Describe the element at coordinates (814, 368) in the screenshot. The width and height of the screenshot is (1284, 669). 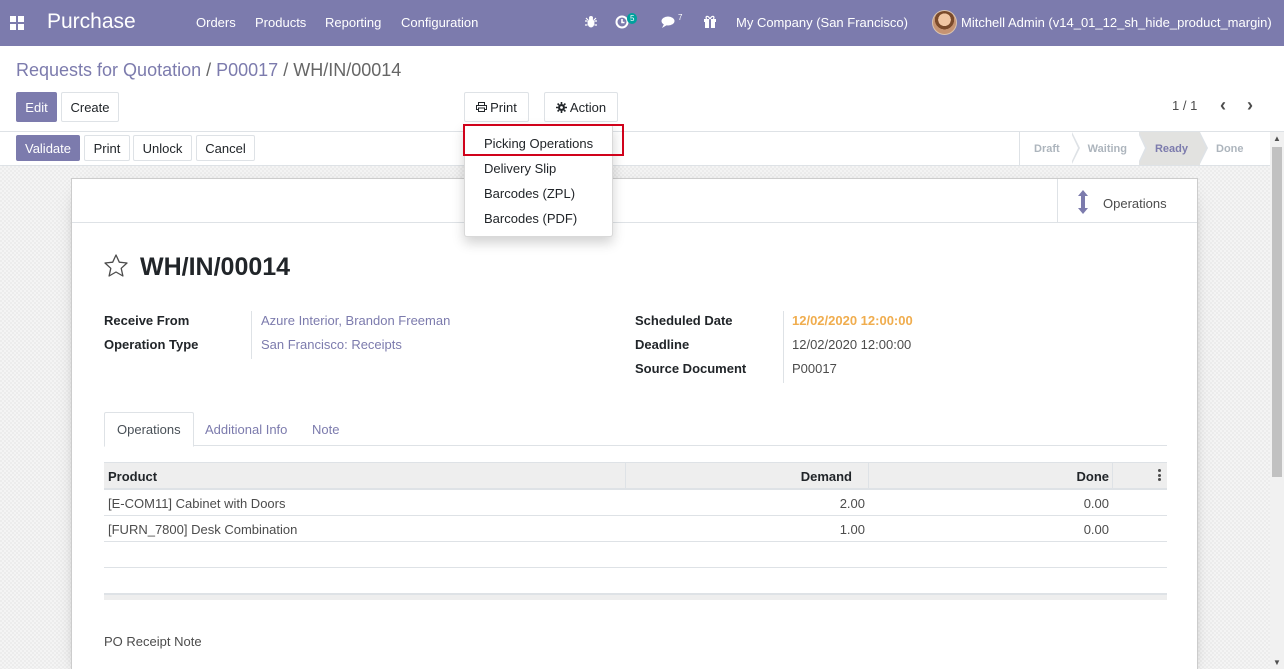
I see `source-document-value: P00017` at that location.